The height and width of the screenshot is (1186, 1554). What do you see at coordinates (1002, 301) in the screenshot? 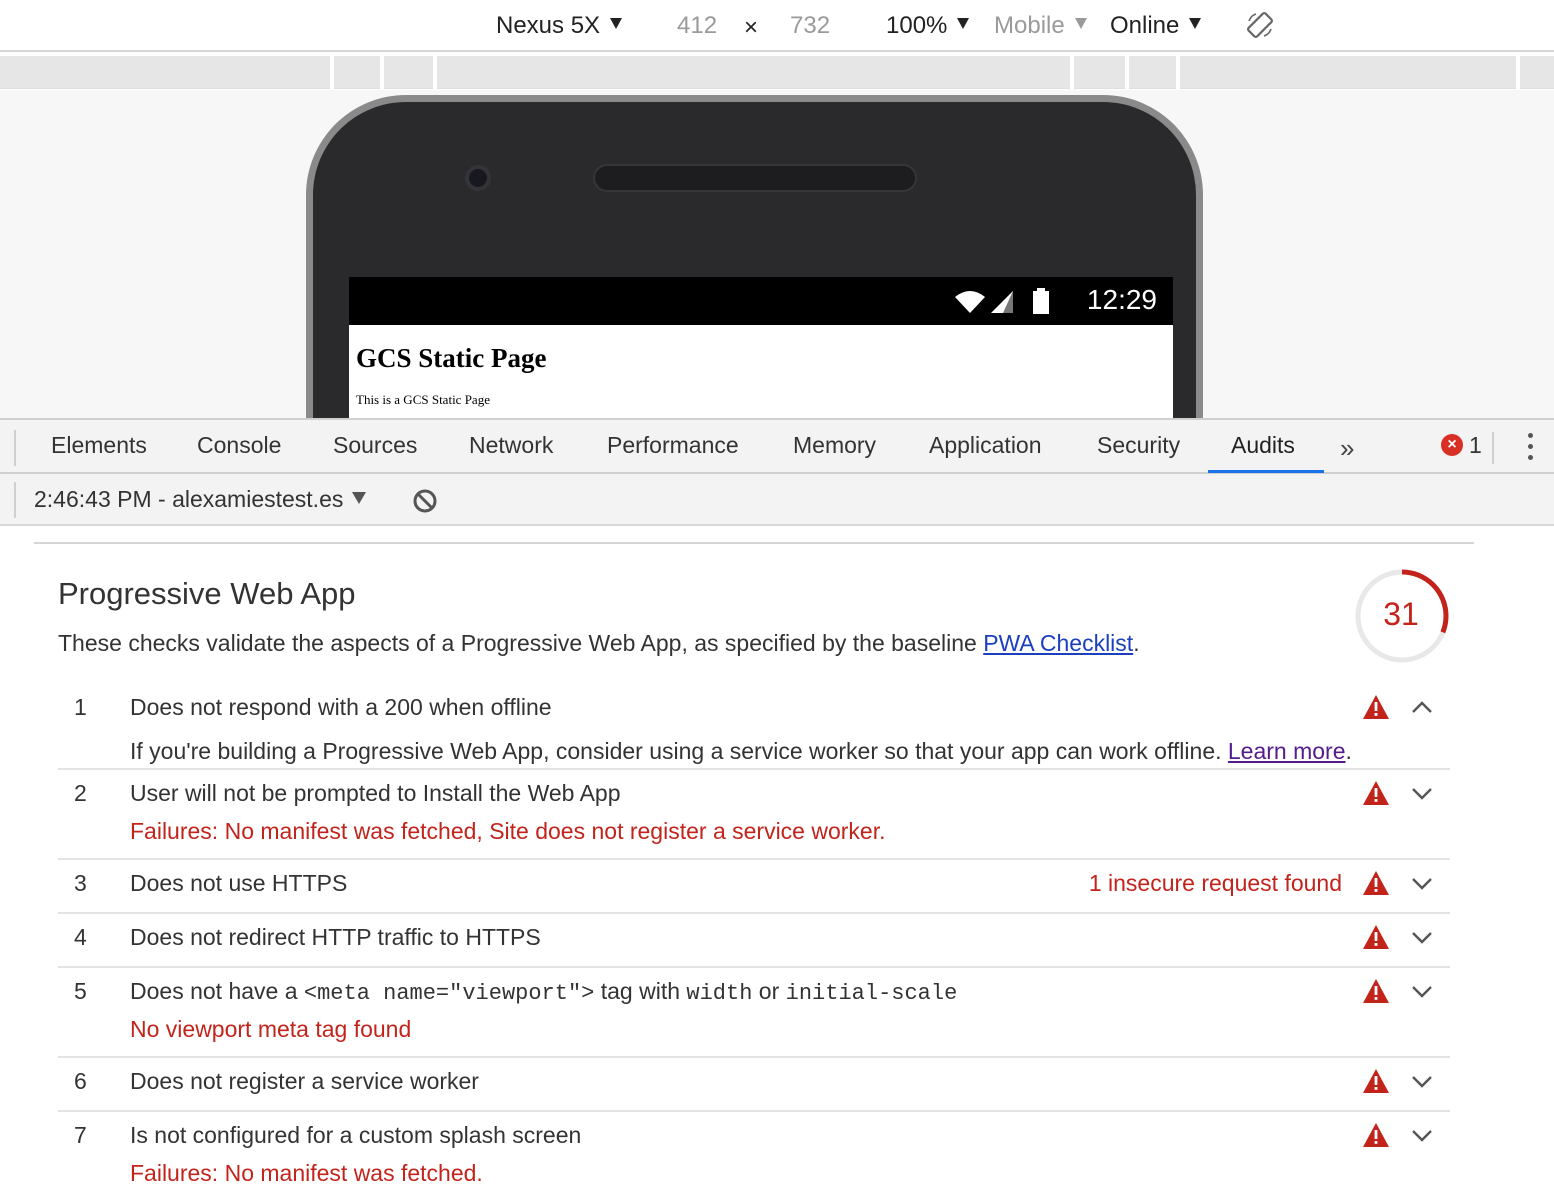
I see `status-icons` at bounding box center [1002, 301].